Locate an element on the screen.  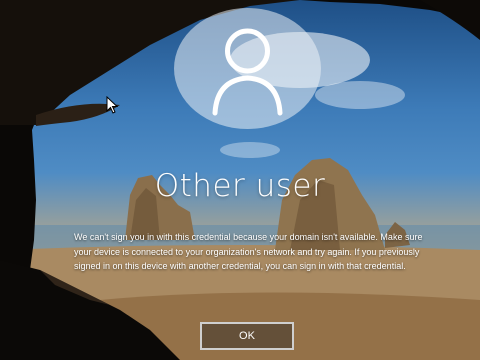
mouse-pointer-icon is located at coordinates (112, 105).